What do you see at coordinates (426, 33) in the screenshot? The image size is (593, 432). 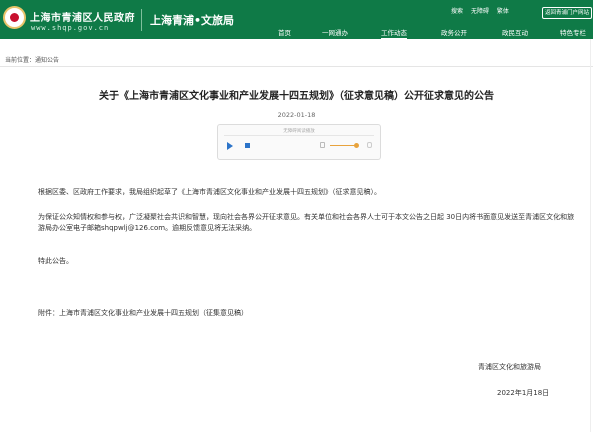 I see `main-nav: 首页 一网通办 工作动态 政务公开 政民互动 特色专栏` at bounding box center [426, 33].